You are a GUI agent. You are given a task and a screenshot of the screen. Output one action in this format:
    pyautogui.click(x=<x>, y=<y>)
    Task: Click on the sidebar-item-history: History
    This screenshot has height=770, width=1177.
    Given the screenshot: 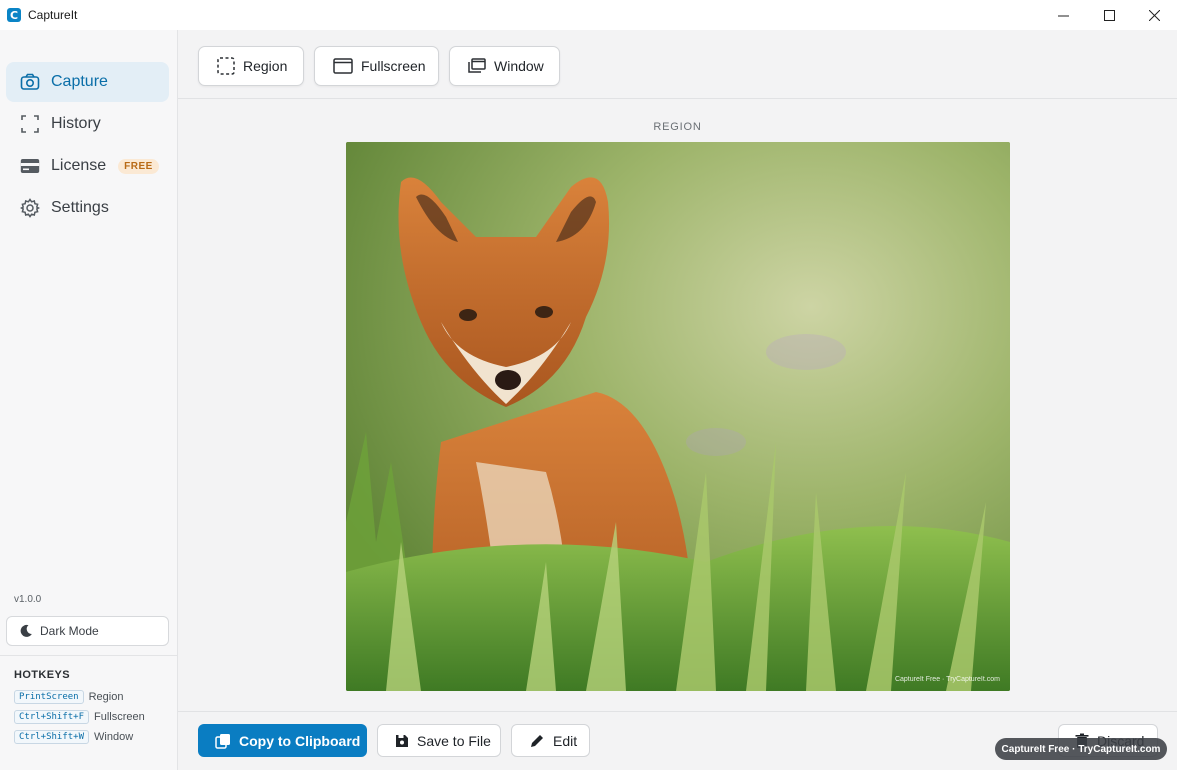 What is the action you would take?
    pyautogui.click(x=87, y=124)
    